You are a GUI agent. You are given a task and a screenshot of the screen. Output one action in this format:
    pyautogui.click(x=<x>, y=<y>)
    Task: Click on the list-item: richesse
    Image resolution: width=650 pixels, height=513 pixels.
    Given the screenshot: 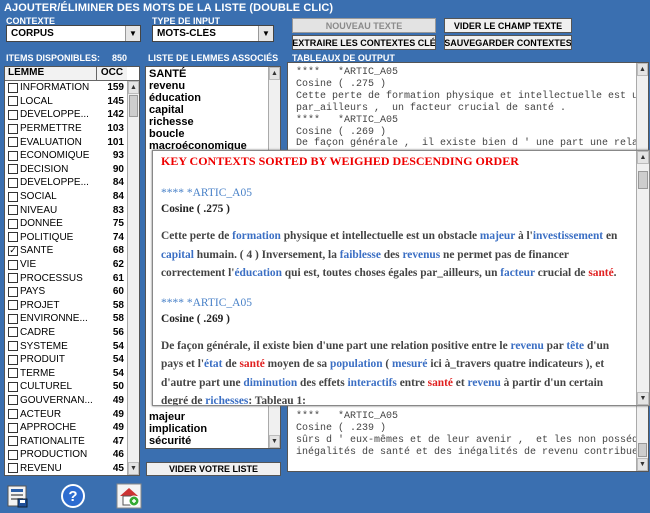 What is the action you would take?
    pyautogui.click(x=213, y=122)
    